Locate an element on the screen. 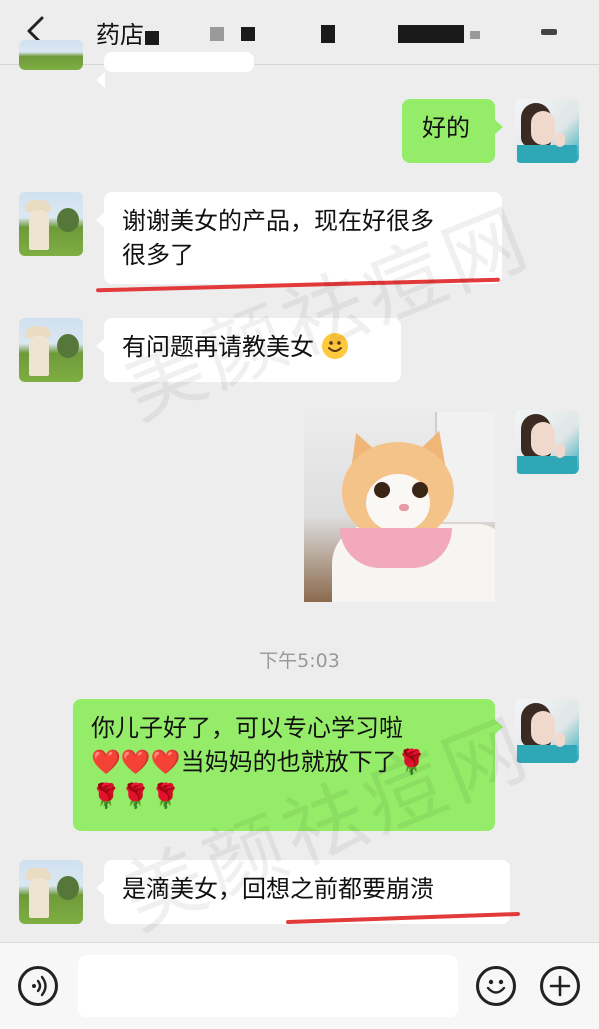 The width and height of the screenshot is (599, 1029). smiling-face-icon is located at coordinates (334, 346).